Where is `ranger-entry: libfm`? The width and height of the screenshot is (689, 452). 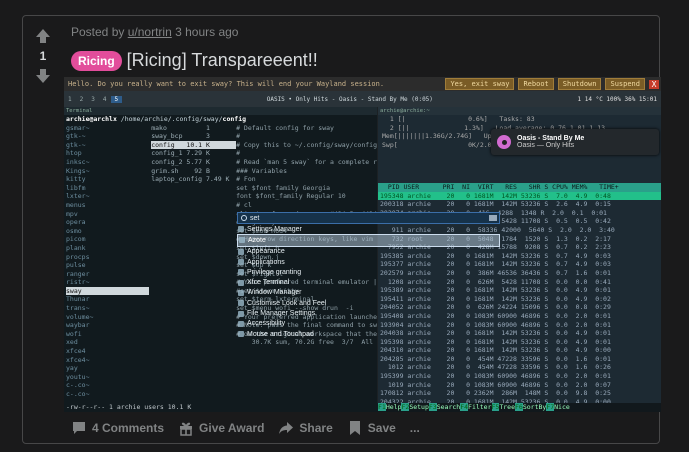 ranger-entry: libfm is located at coordinates (76, 187).